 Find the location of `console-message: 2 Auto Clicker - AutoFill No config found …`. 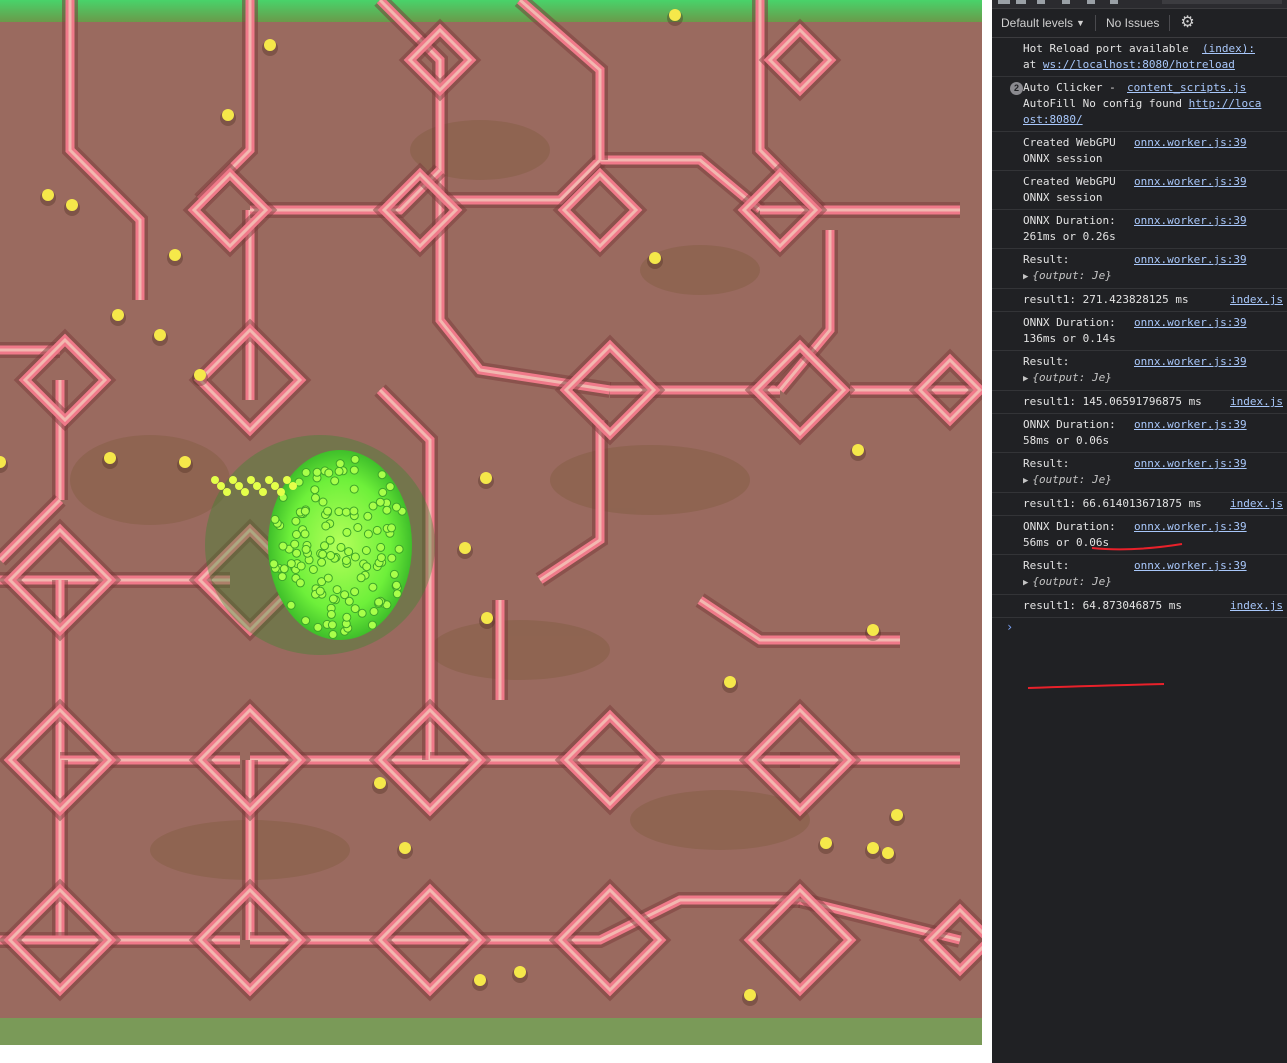

console-message: 2 Auto Clicker - AutoFill No config found … is located at coordinates (1139, 104).